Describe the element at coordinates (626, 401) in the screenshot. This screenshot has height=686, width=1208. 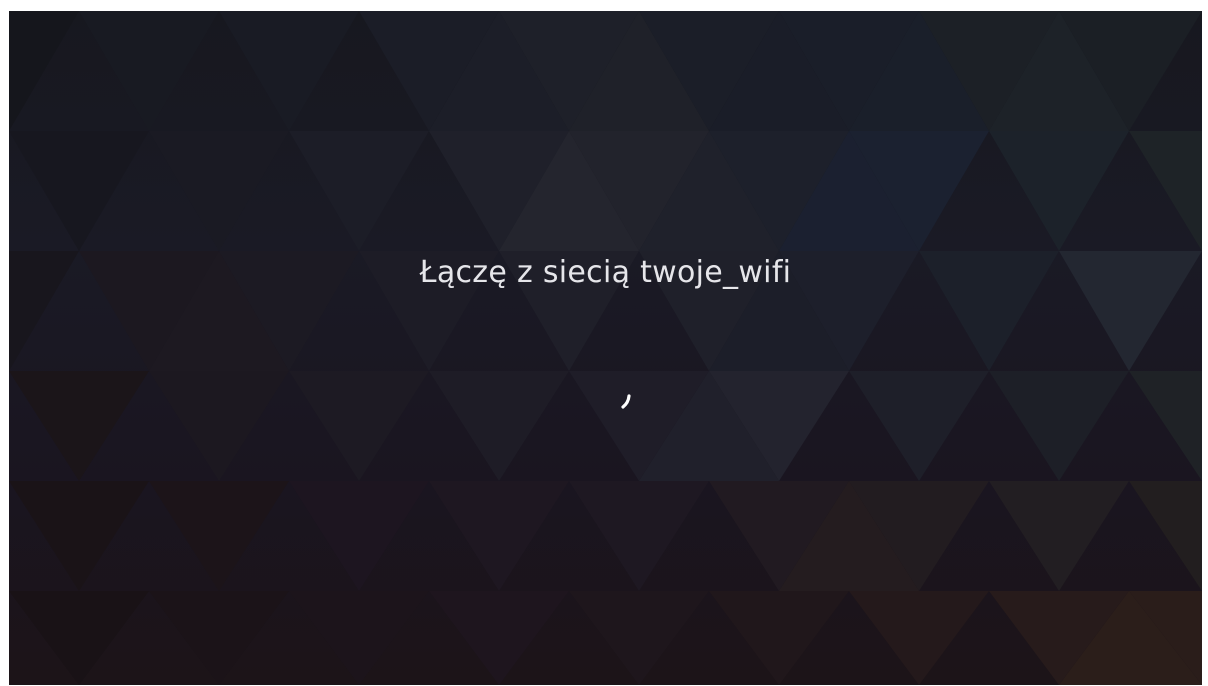
I see `loading-spinner-icon` at that location.